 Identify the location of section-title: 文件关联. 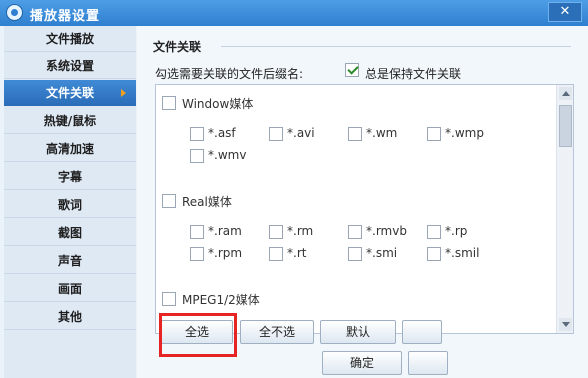
(177, 47).